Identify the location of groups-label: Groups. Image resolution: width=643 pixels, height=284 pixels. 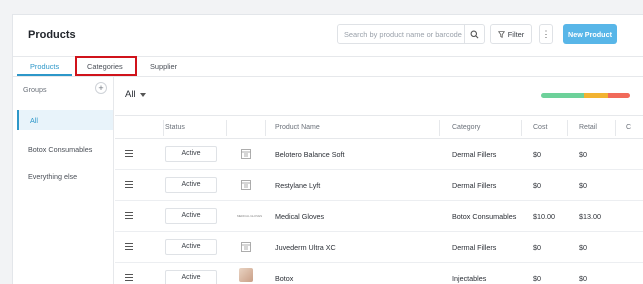
(35, 89).